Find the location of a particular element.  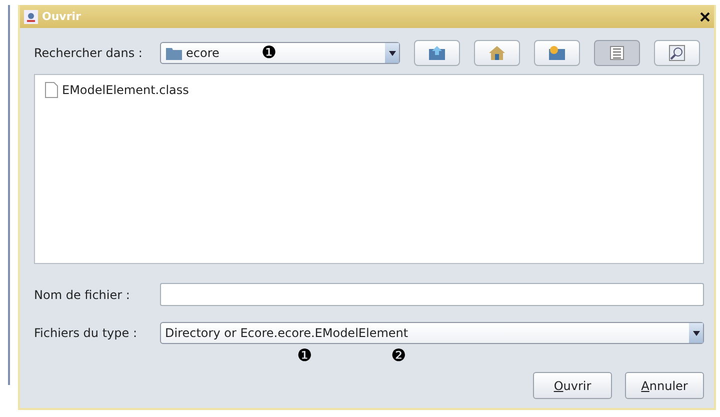

home-icon is located at coordinates (497, 53).